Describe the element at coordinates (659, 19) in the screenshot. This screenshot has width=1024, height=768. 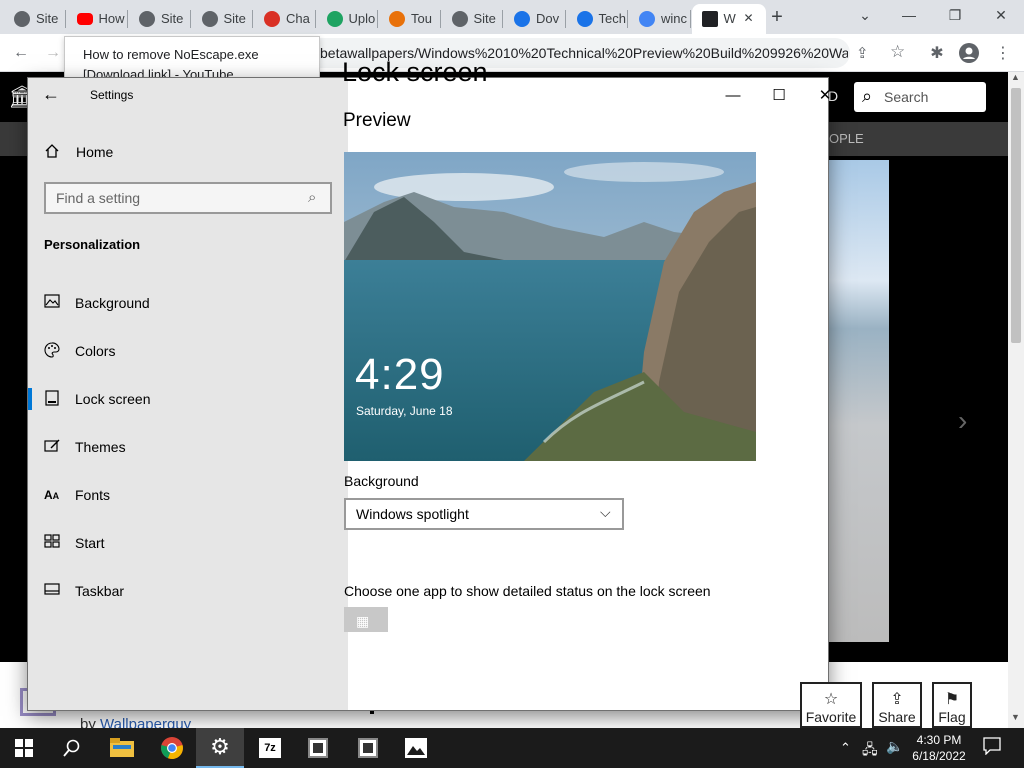
I see `tab-10: winc` at that location.